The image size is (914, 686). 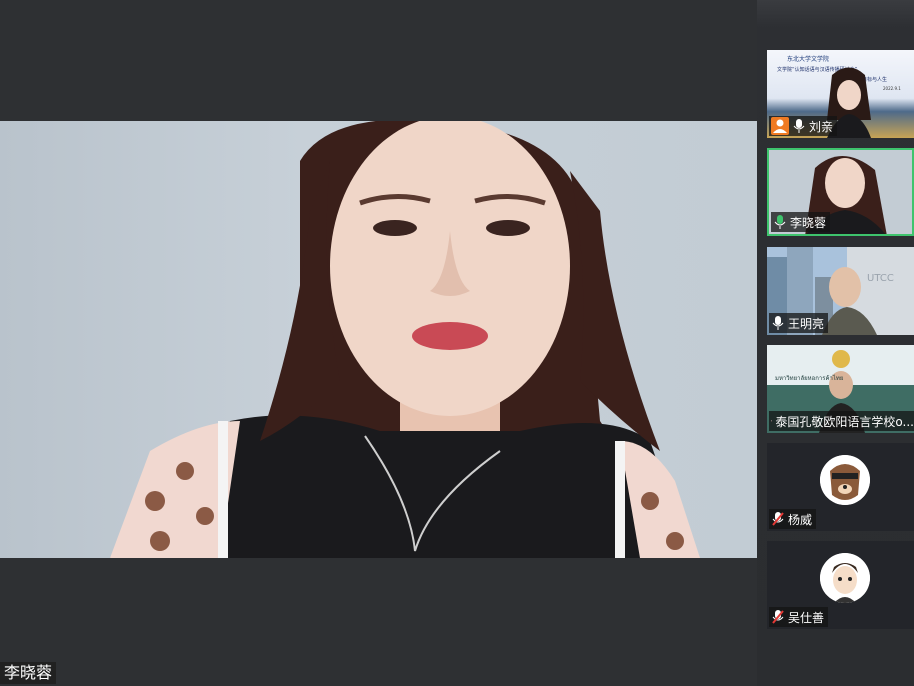 I want to click on host-icon, so click(x=780, y=126).